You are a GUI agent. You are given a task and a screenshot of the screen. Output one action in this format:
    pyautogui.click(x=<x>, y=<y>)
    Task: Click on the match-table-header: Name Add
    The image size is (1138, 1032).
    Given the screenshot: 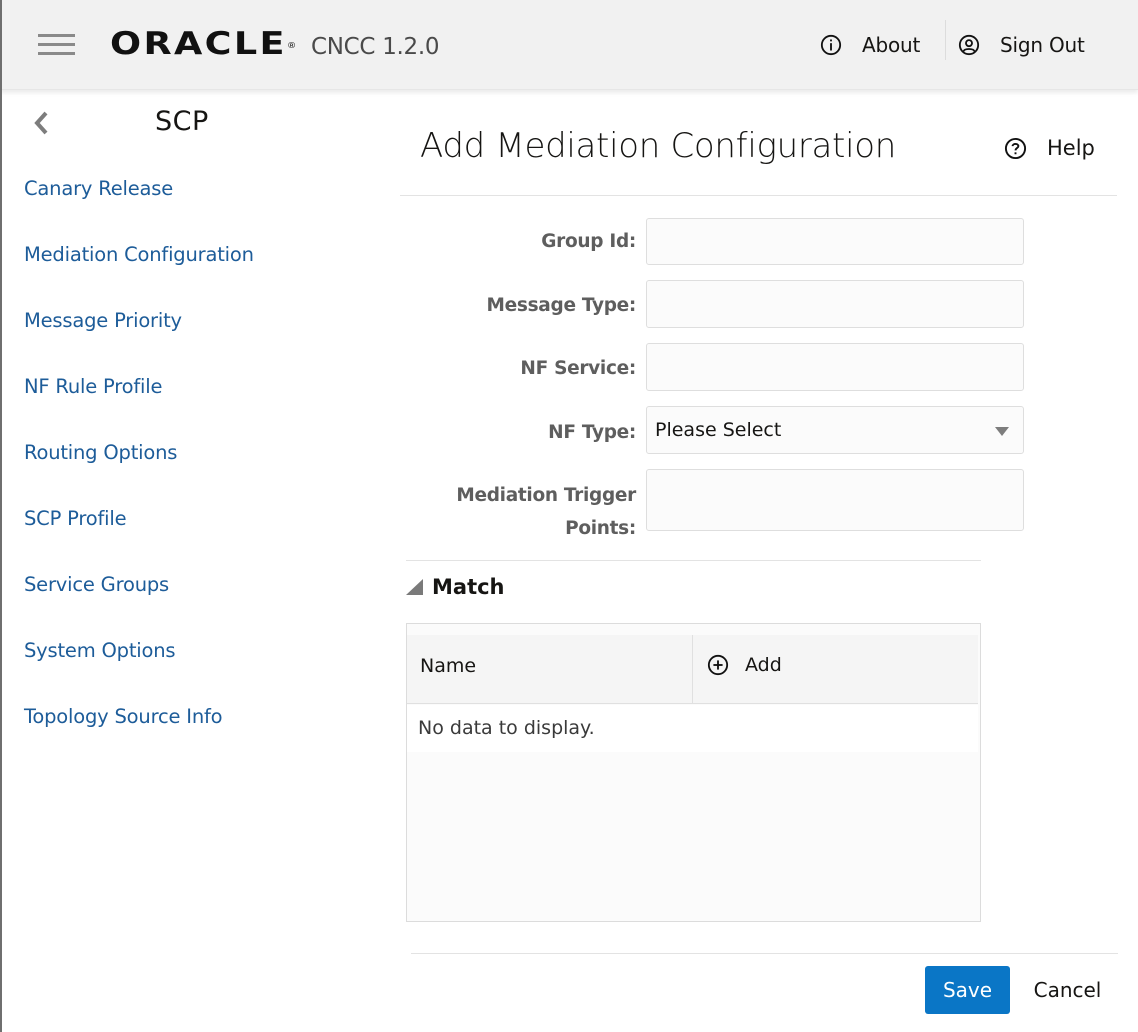 What is the action you would take?
    pyautogui.click(x=692, y=669)
    